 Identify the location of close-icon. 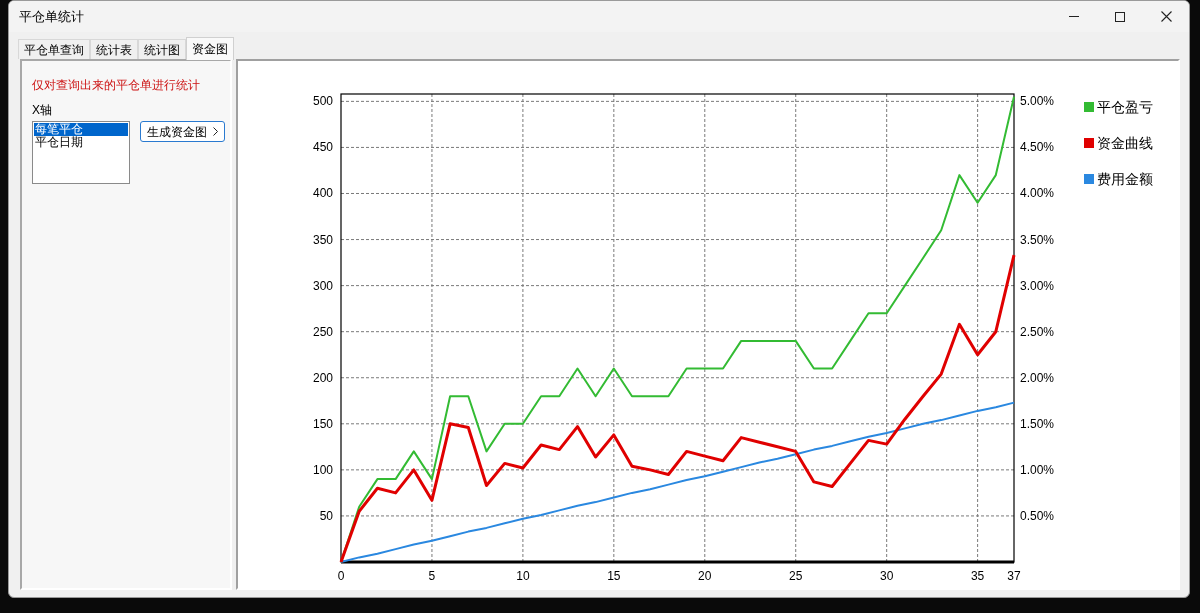
(1166, 16).